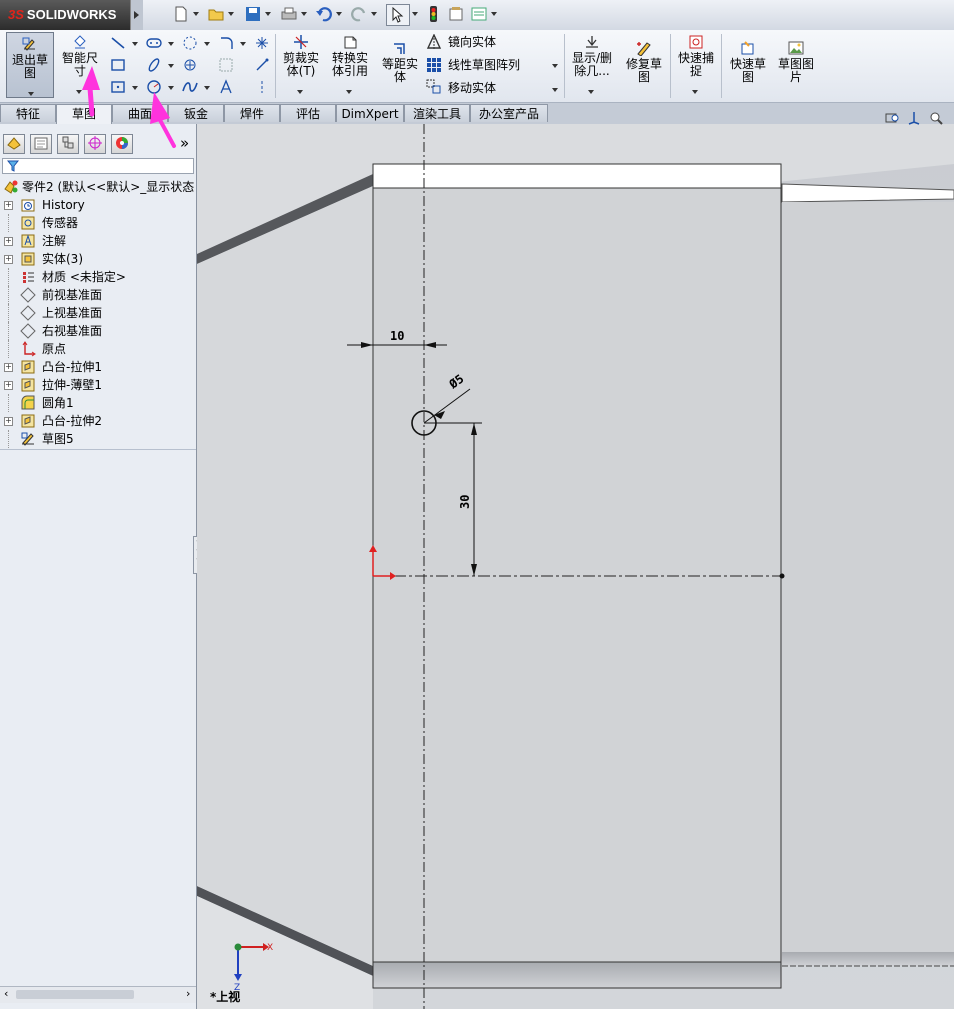 Image resolution: width=954 pixels, height=1009 pixels. Describe the element at coordinates (135, 43) in the screenshot. I see `line-dropdown` at that location.